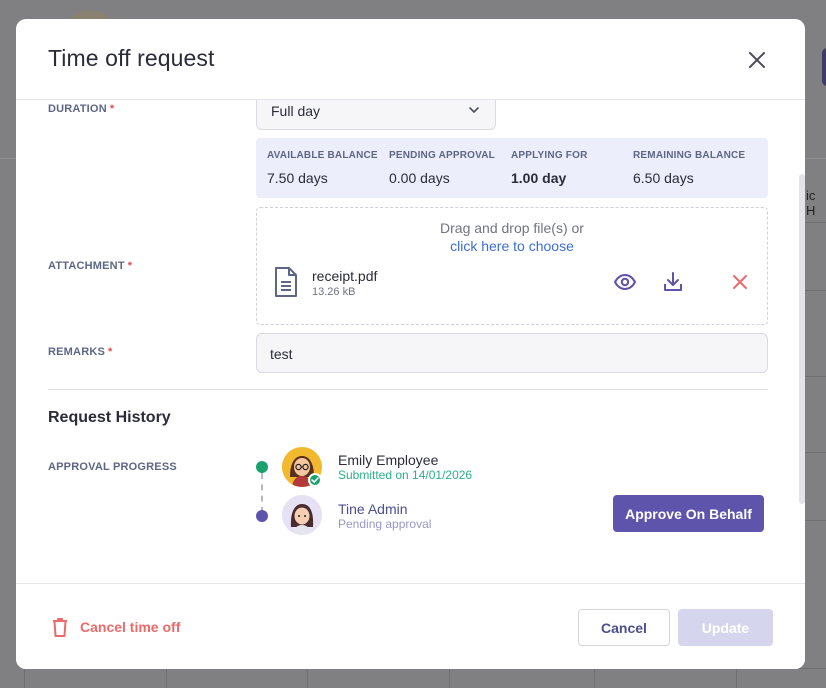 The height and width of the screenshot is (688, 826). Describe the element at coordinates (80, 352) in the screenshot. I see `remarks-label: REMARKS *` at that location.